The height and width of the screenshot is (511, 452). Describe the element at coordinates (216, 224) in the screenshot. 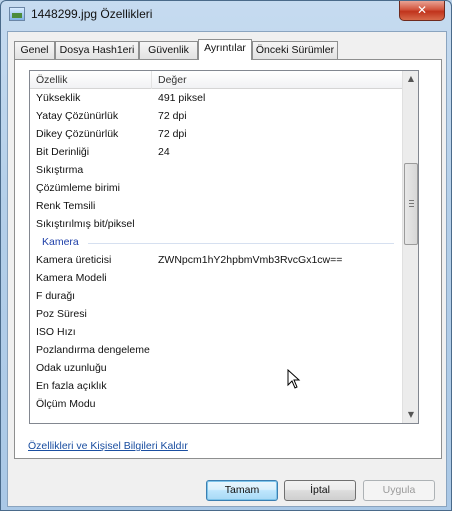

I see `list-item: Sıkıştırılmış bit/piksel` at that location.